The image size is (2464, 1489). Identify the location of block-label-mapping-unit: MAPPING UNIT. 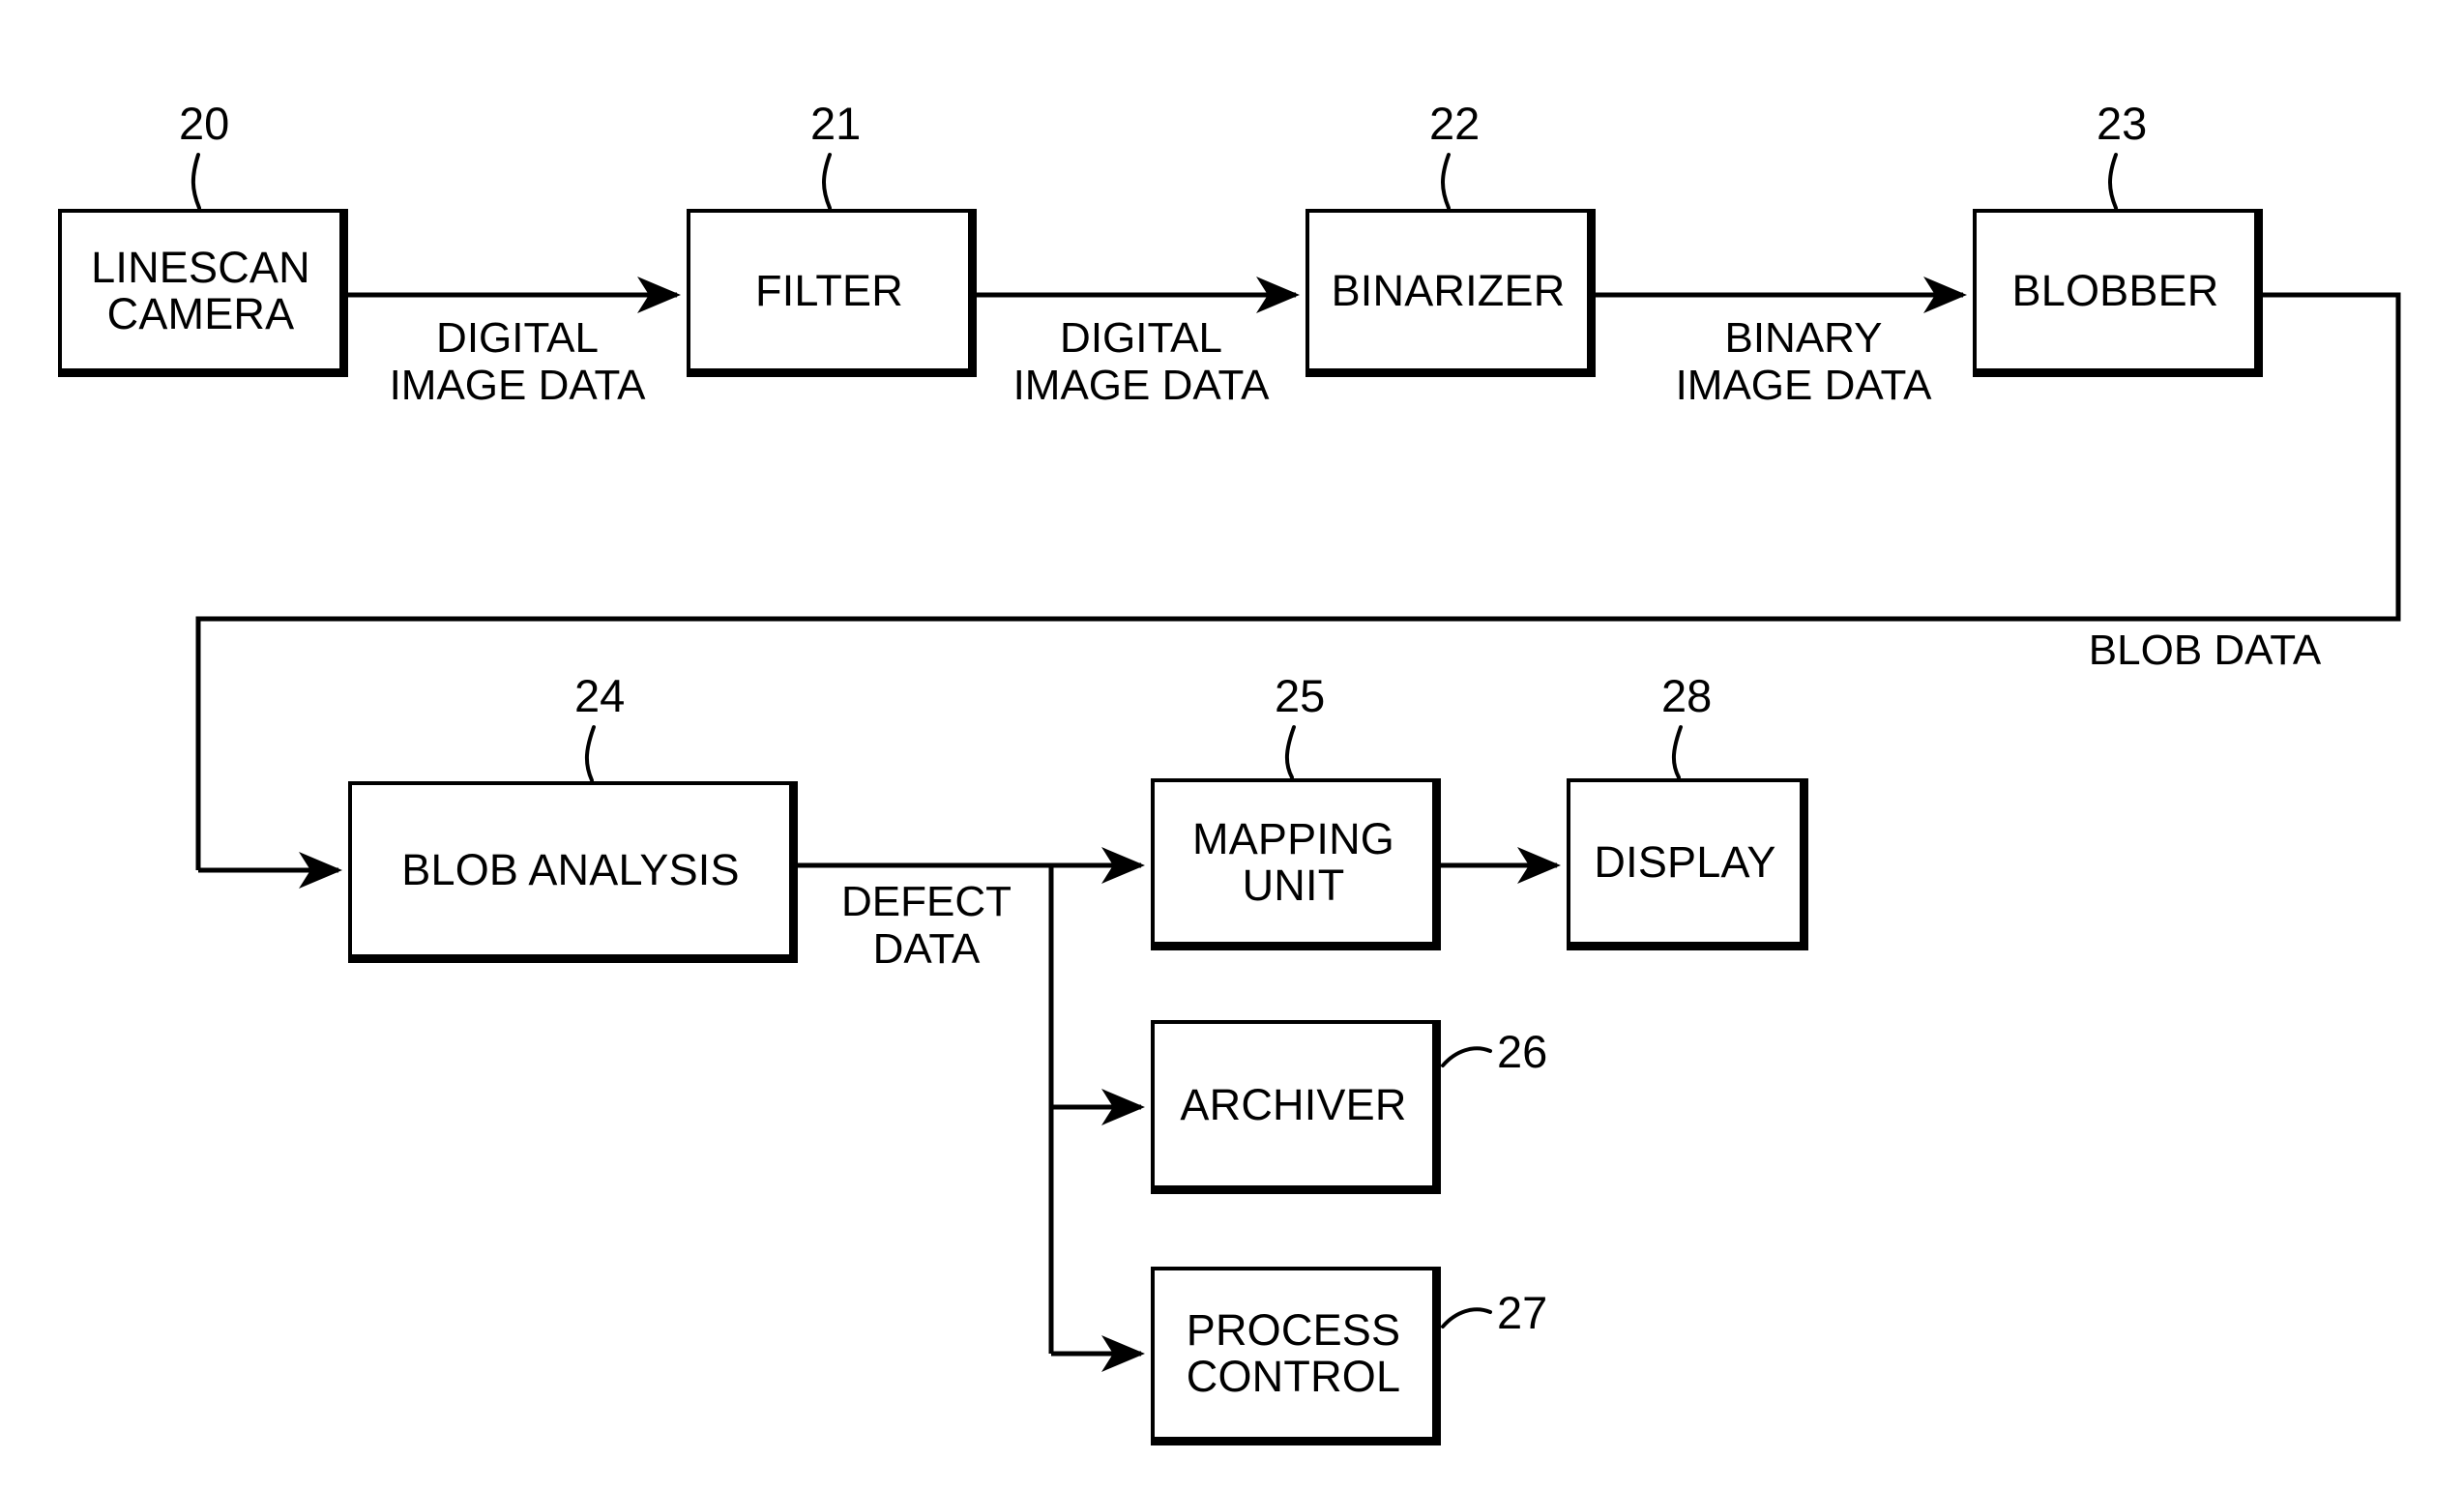
(1293, 861).